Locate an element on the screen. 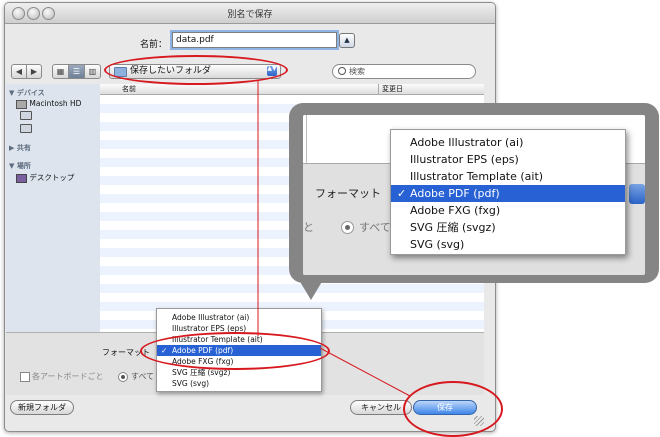 This screenshot has height=437, width=660. save-highlight-ring is located at coordinates (453, 409).